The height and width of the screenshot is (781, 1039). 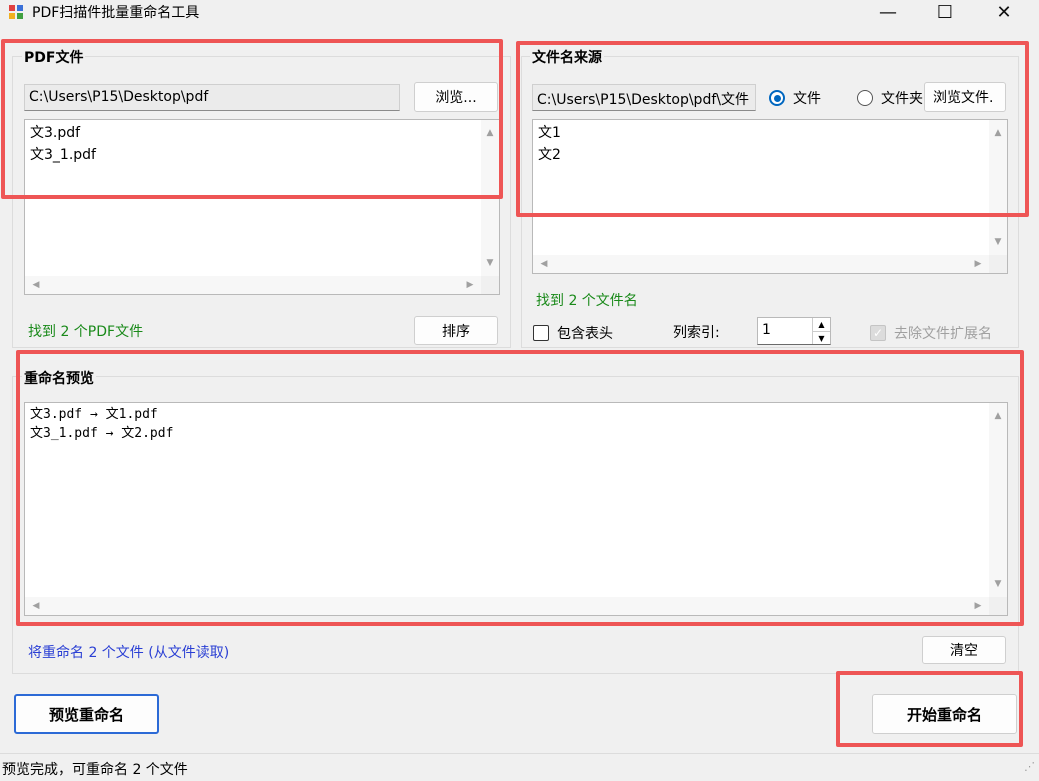 I want to click on start-rename-button: 开始重命名, so click(x=944, y=714).